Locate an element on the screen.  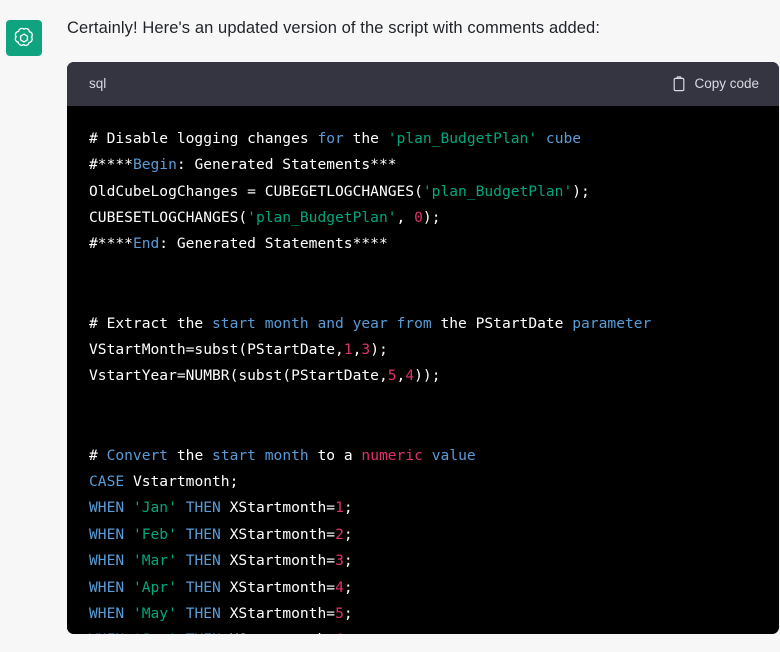
code-token: 3 is located at coordinates (366, 349).